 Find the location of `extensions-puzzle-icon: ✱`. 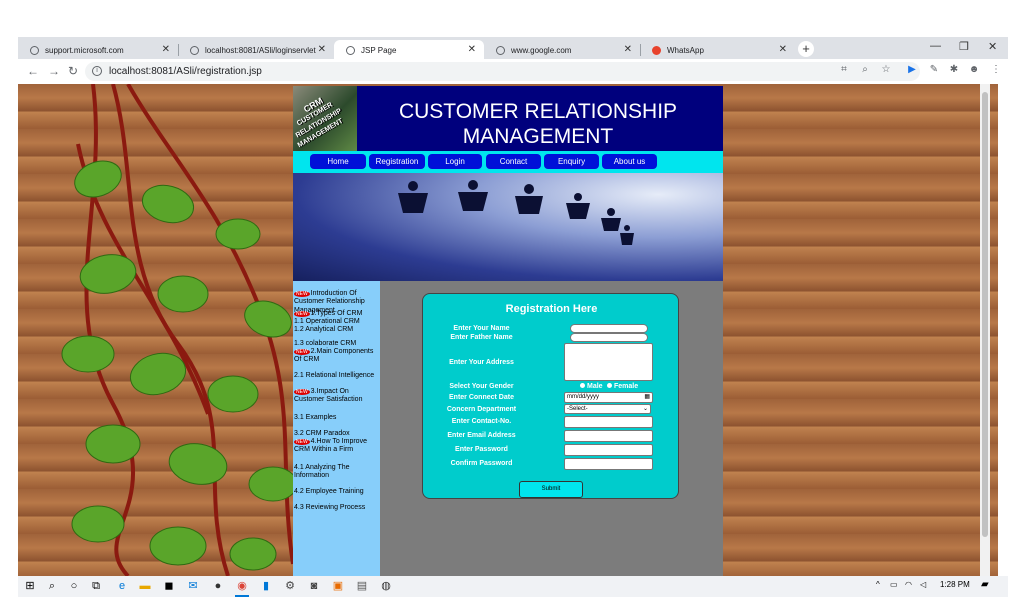

extensions-puzzle-icon: ✱ is located at coordinates (954, 70).